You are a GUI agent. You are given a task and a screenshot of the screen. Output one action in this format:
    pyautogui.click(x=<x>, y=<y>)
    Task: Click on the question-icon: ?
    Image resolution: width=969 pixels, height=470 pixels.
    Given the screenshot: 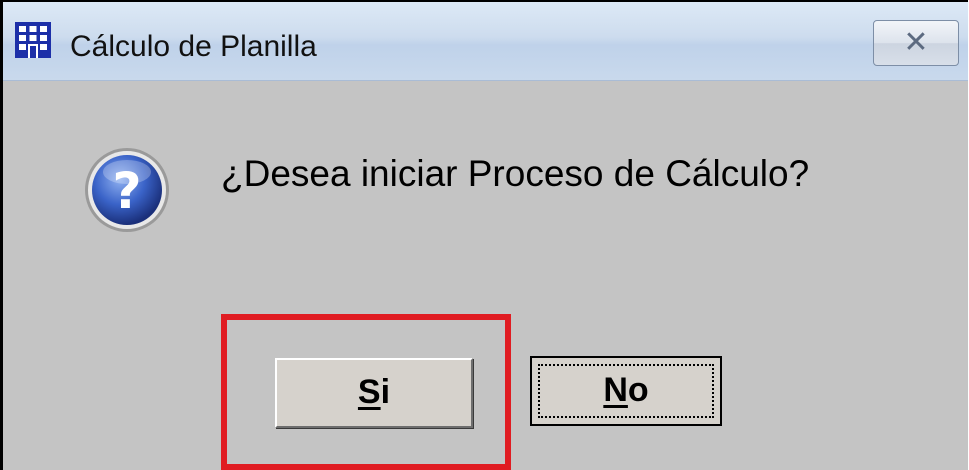 What is the action you would take?
    pyautogui.click(x=127, y=190)
    